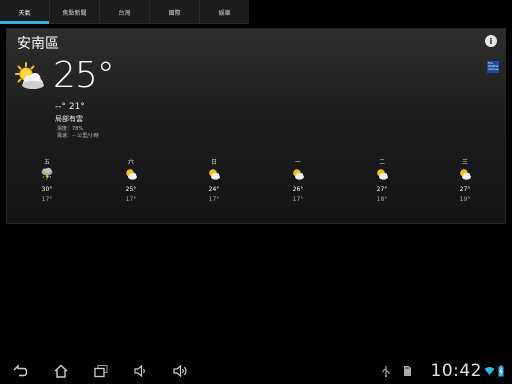 Image resolution: width=512 pixels, height=384 pixels. I want to click on day-name: 六, so click(130, 162).